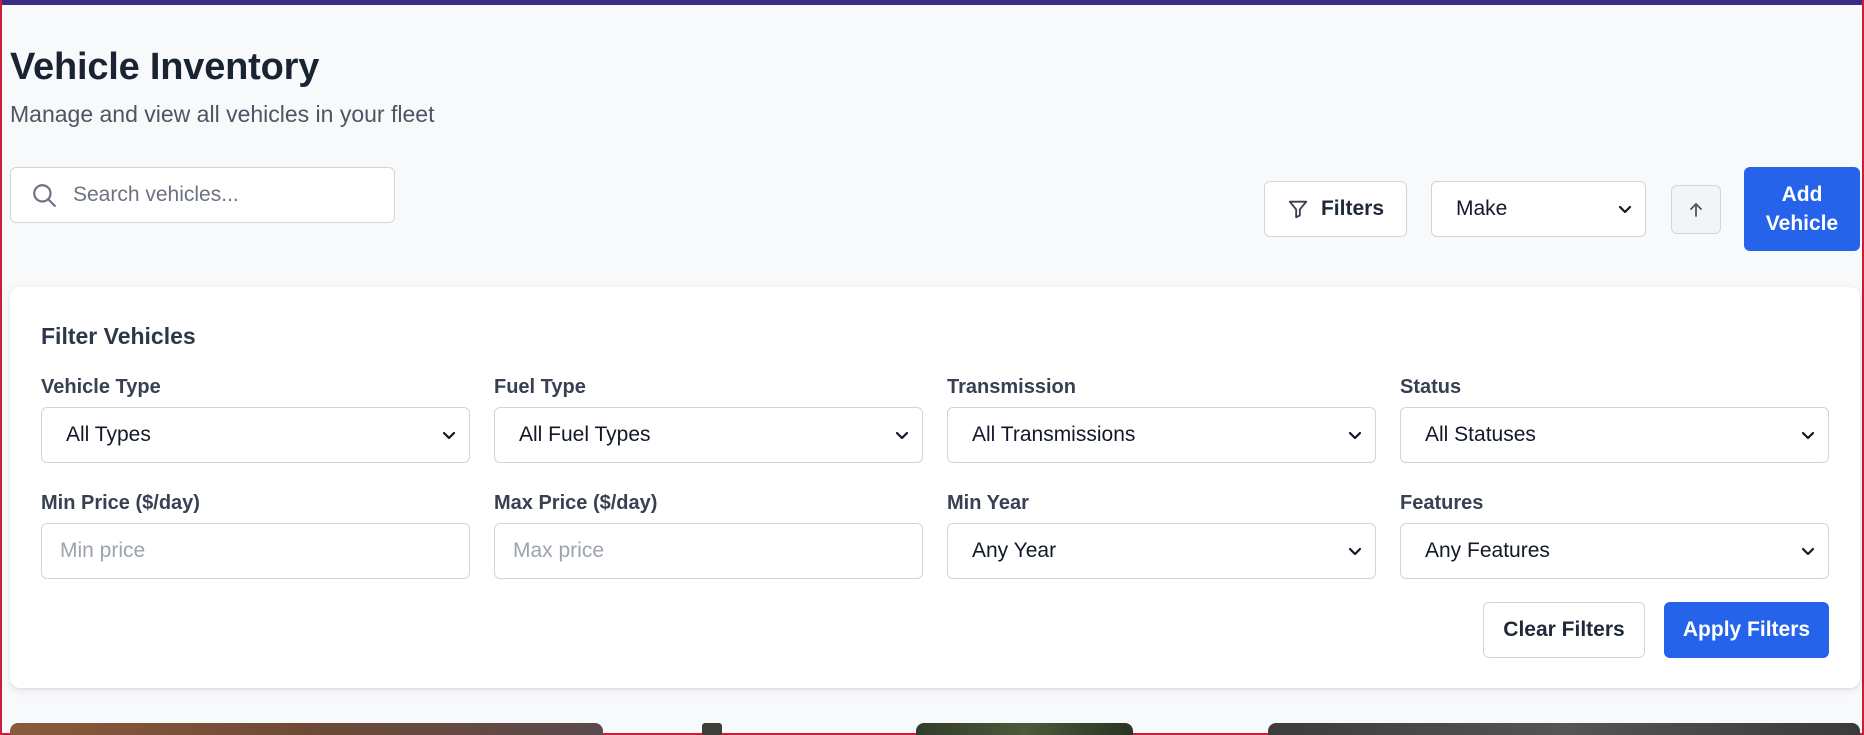  Describe the element at coordinates (932, 2) in the screenshot. I see `top-accent-bar` at that location.